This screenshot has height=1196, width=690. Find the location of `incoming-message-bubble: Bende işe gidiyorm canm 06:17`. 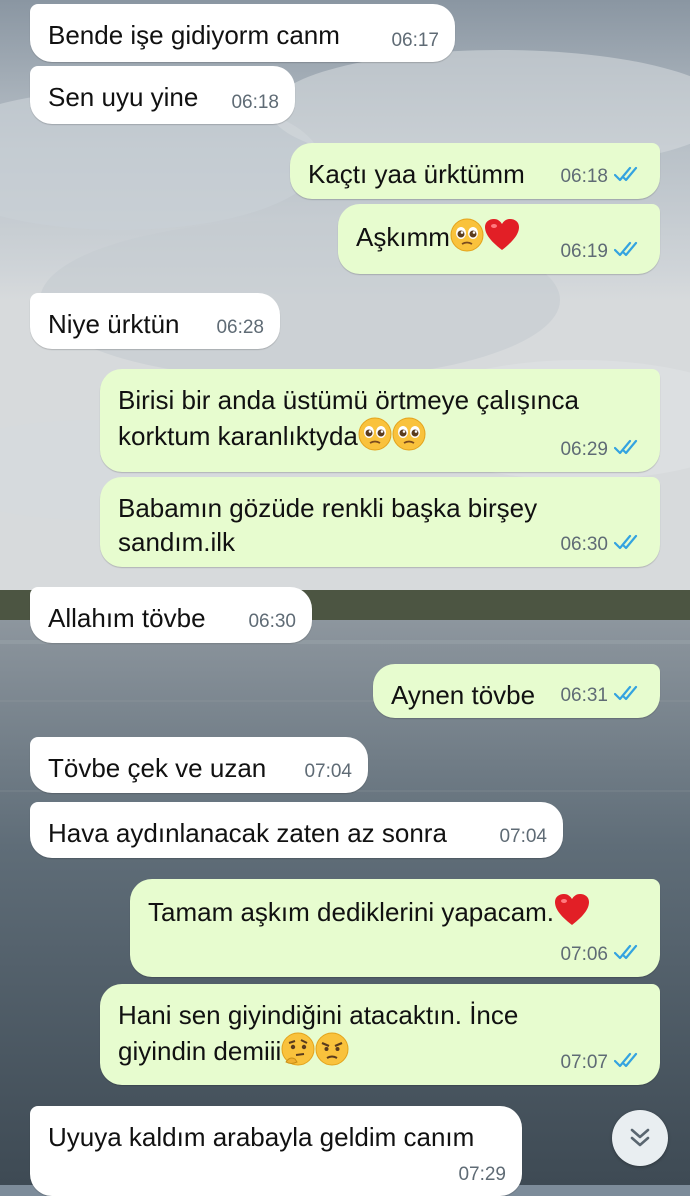

incoming-message-bubble: Bende işe gidiyorm canm 06:17 is located at coordinates (242, 33).